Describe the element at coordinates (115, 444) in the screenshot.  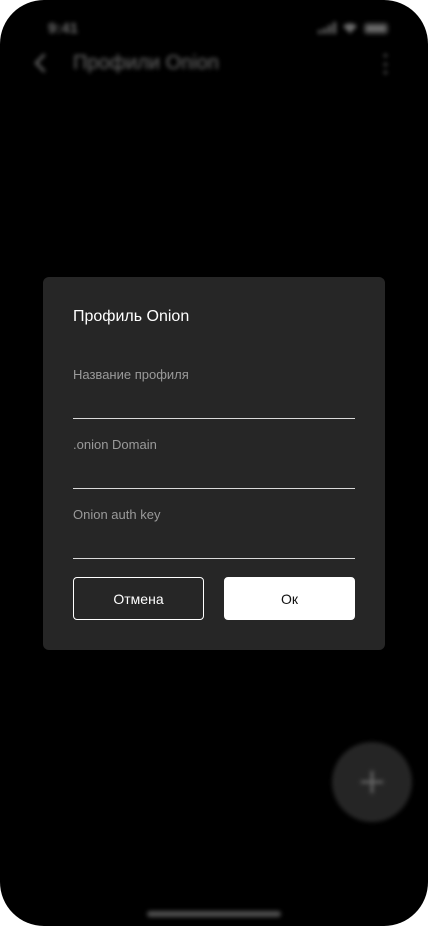
I see `onion-domain-label: .onion Domain` at that location.